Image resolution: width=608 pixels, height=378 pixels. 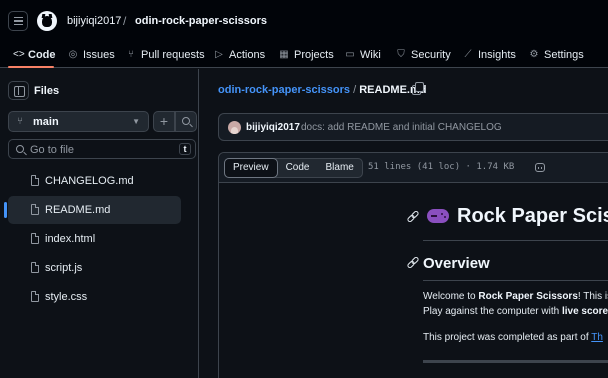 I want to click on file-tree-item: style.css, so click(x=94, y=297).